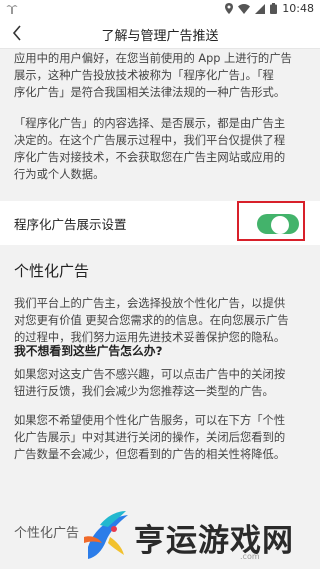 The width and height of the screenshot is (320, 569). I want to click on text-line: 行为或个人数据。, so click(59, 174).